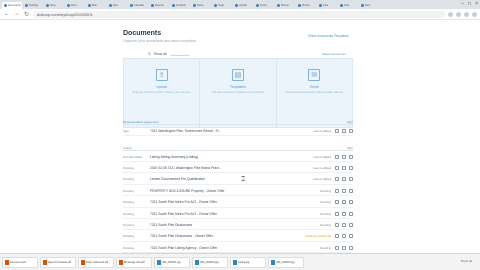  Describe the element at coordinates (285, 5) in the screenshot. I see `browser-tab: Sheets` at that location.